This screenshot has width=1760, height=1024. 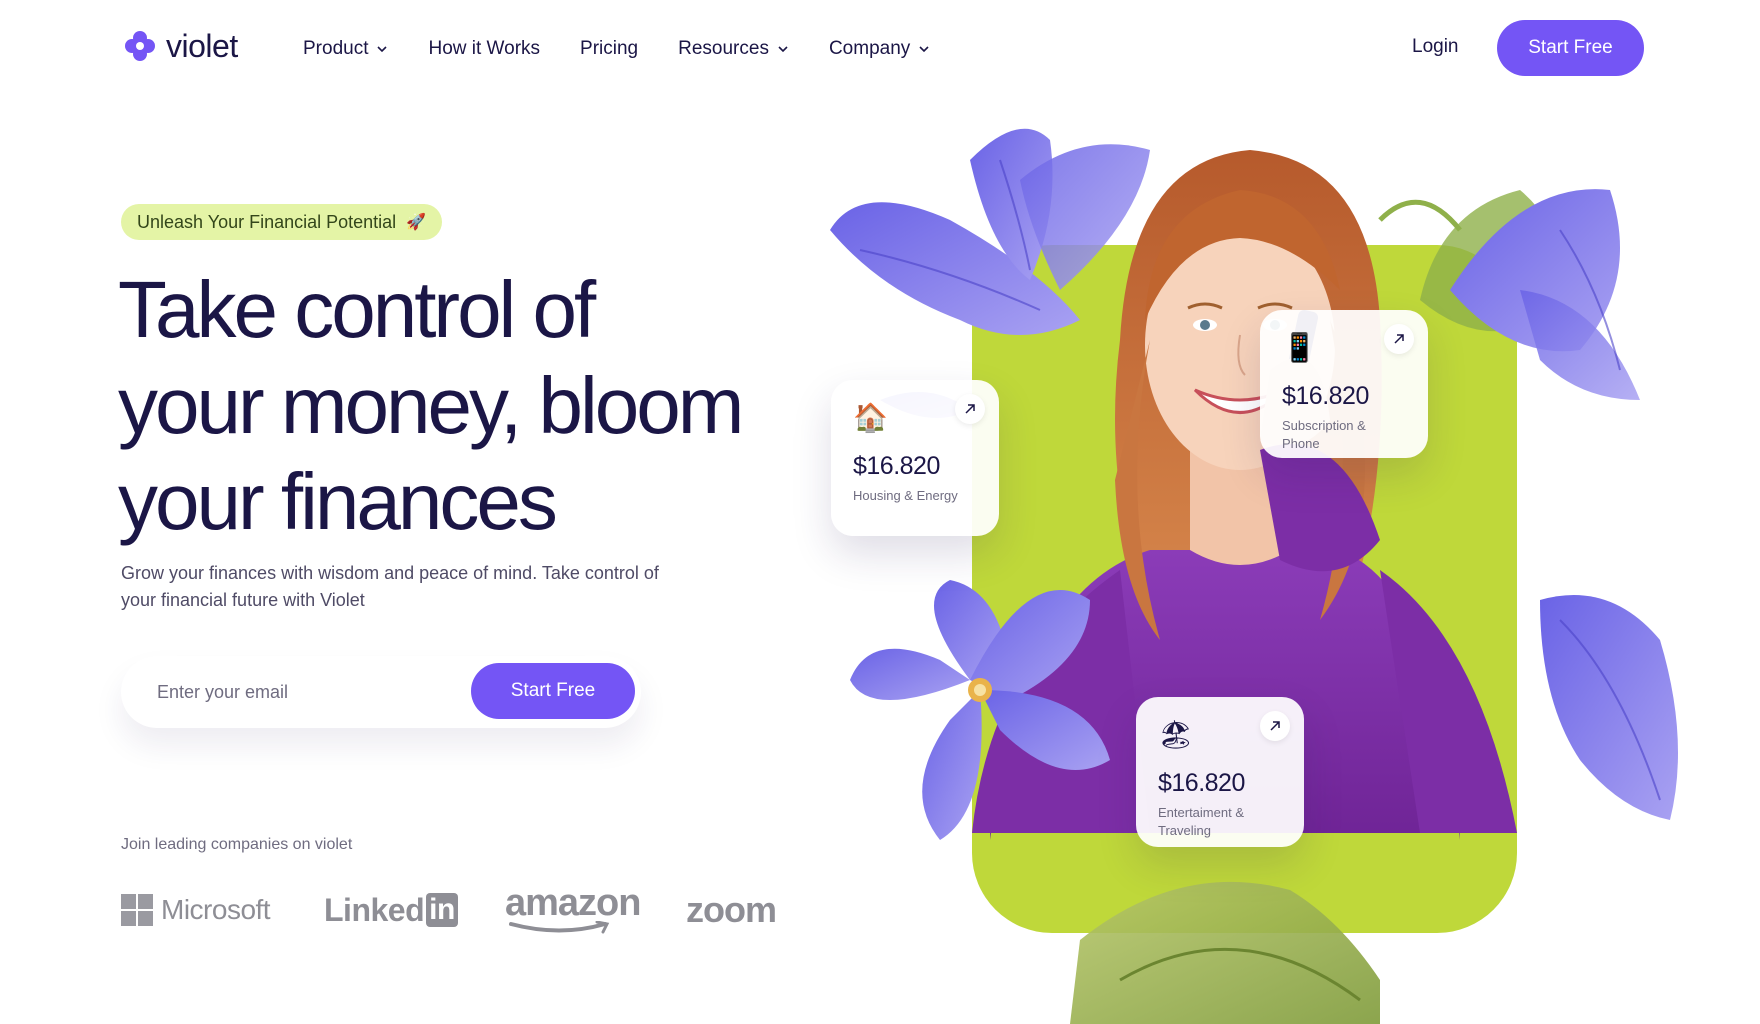 I want to click on brand-logo: violet, so click(x=181, y=46).